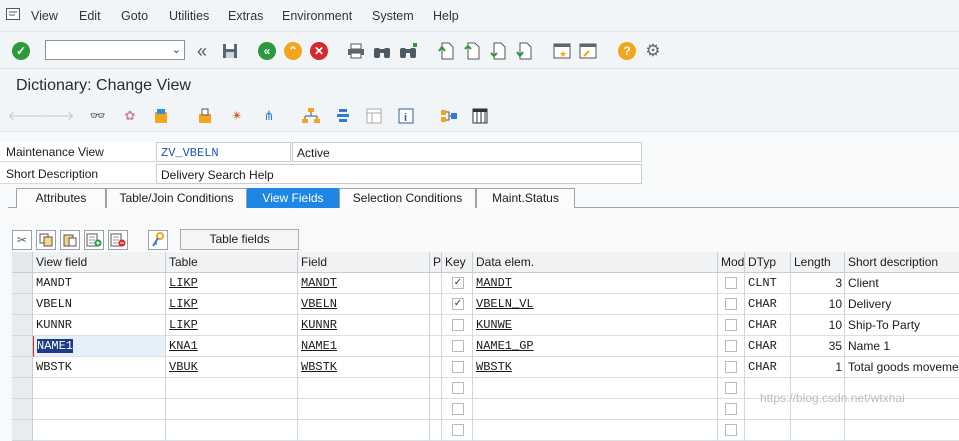  I want to click on table-fields-button: Table fields, so click(239, 239).